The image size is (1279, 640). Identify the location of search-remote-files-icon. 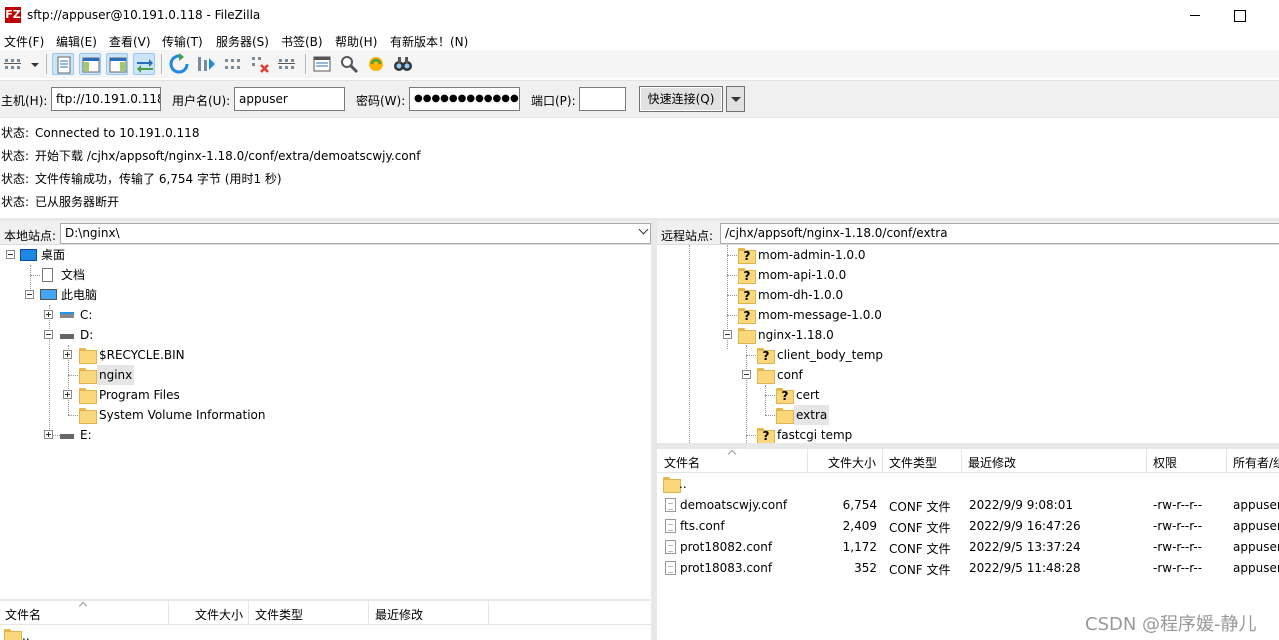
(349, 64).